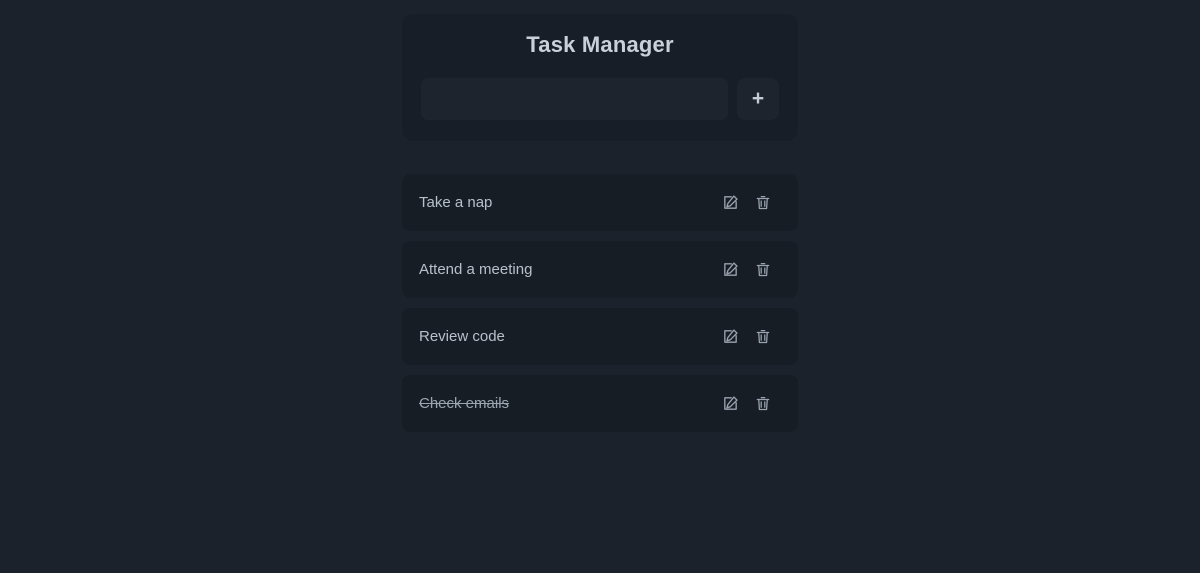 The image size is (1200, 573). Describe the element at coordinates (600, 202) in the screenshot. I see `task-row: Take a nap` at that location.